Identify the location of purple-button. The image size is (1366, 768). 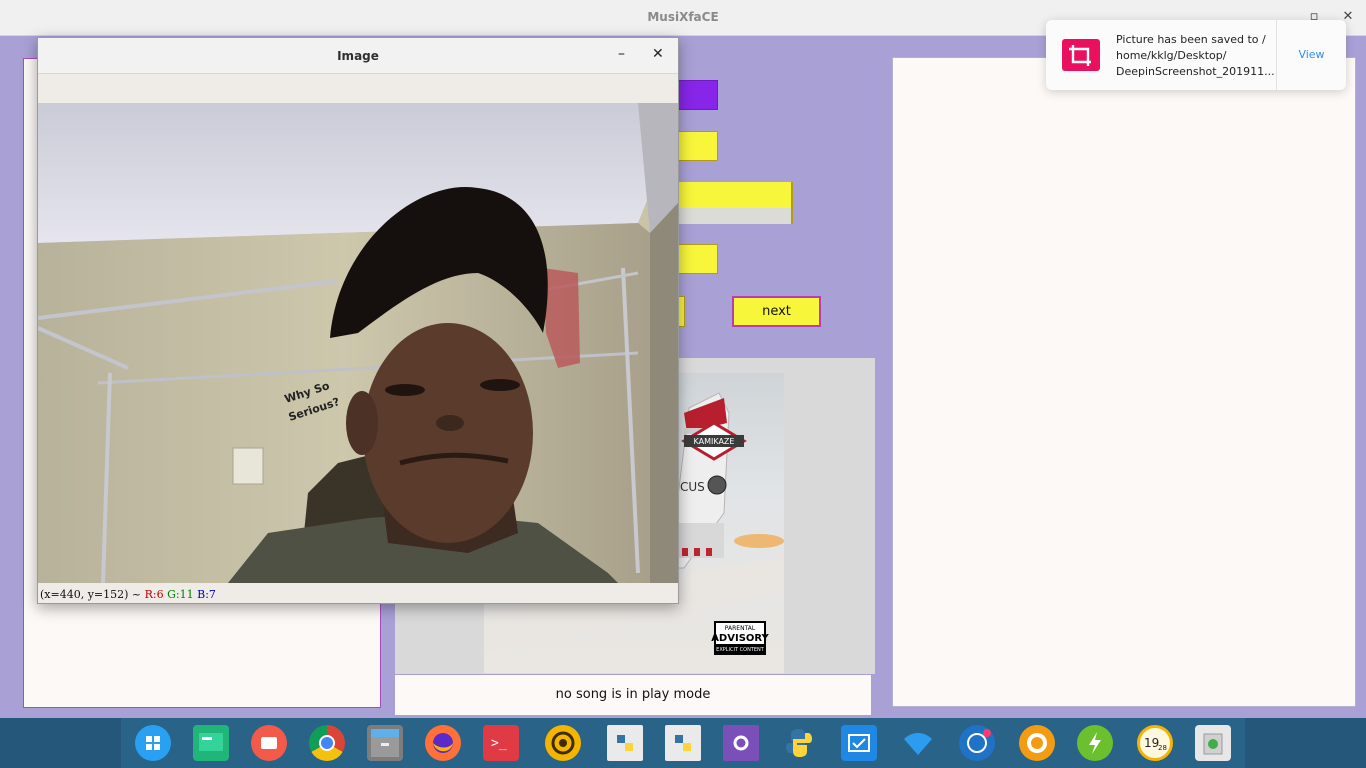
(697, 95).